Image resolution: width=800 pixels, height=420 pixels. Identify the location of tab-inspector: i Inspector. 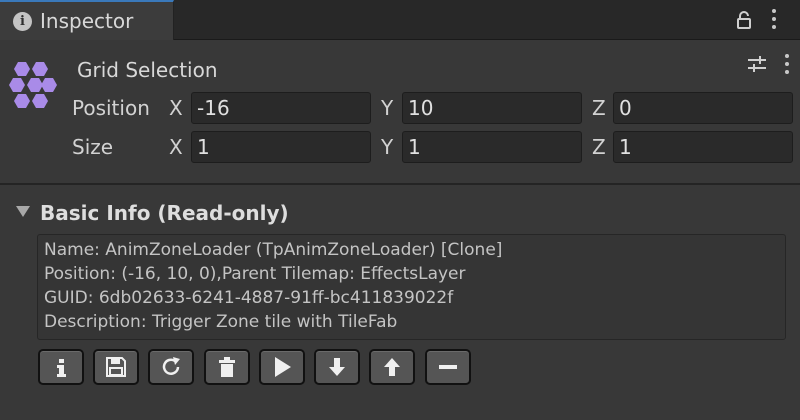
(87, 20).